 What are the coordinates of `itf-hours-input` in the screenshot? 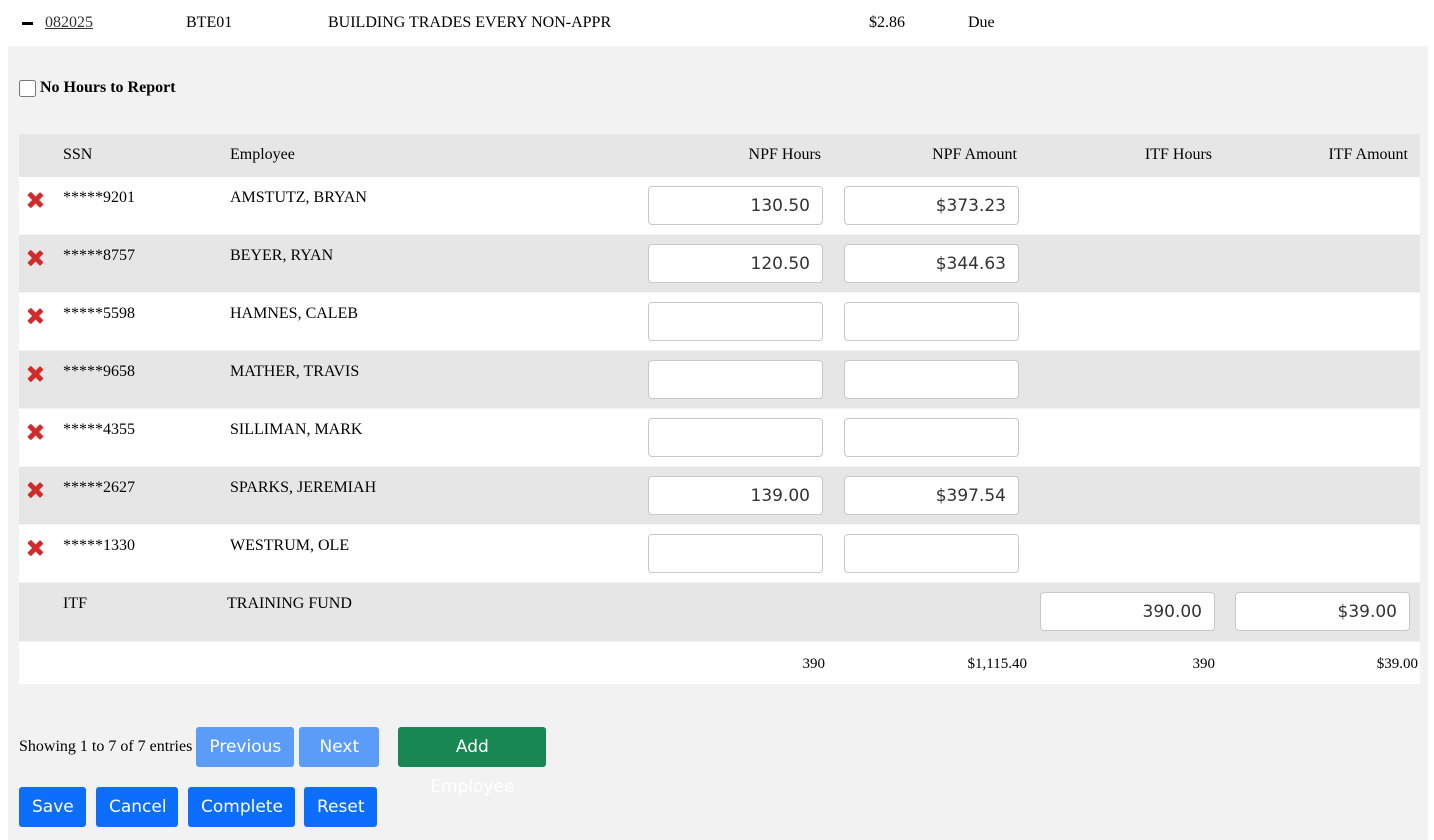 It's located at (1127, 611).